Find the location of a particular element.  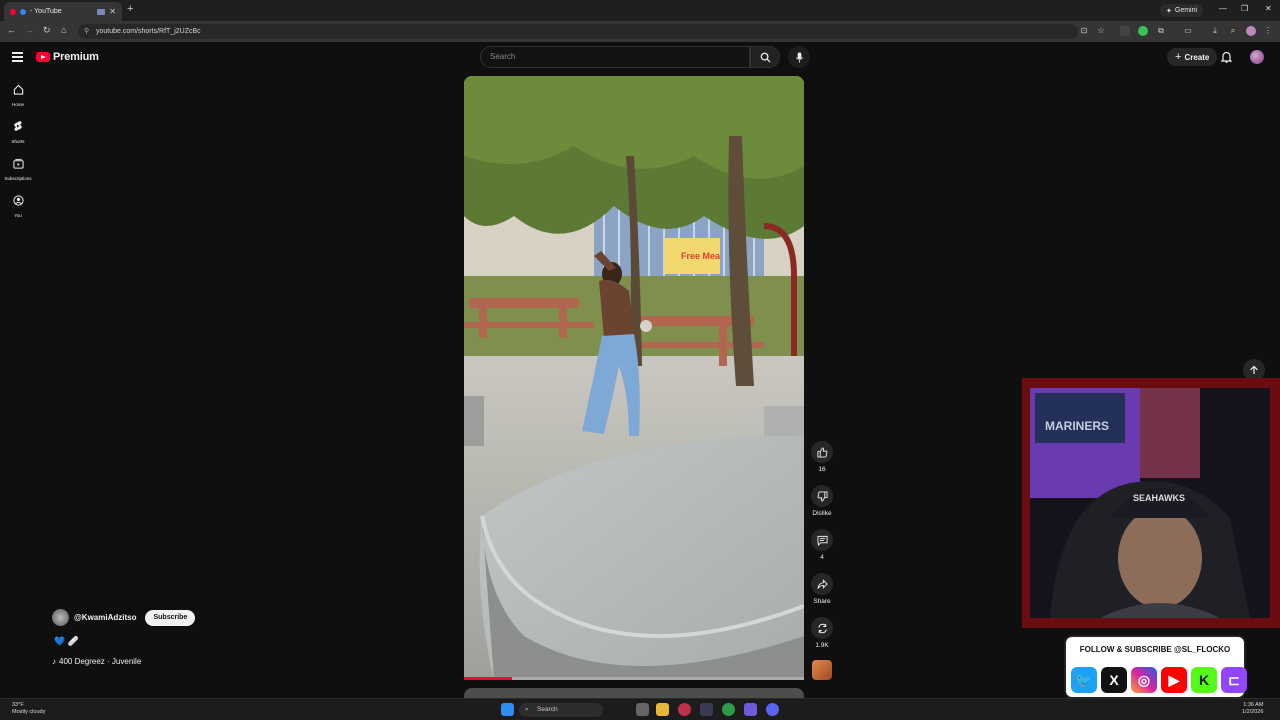

app-icon-purple is located at coordinates (750, 709).